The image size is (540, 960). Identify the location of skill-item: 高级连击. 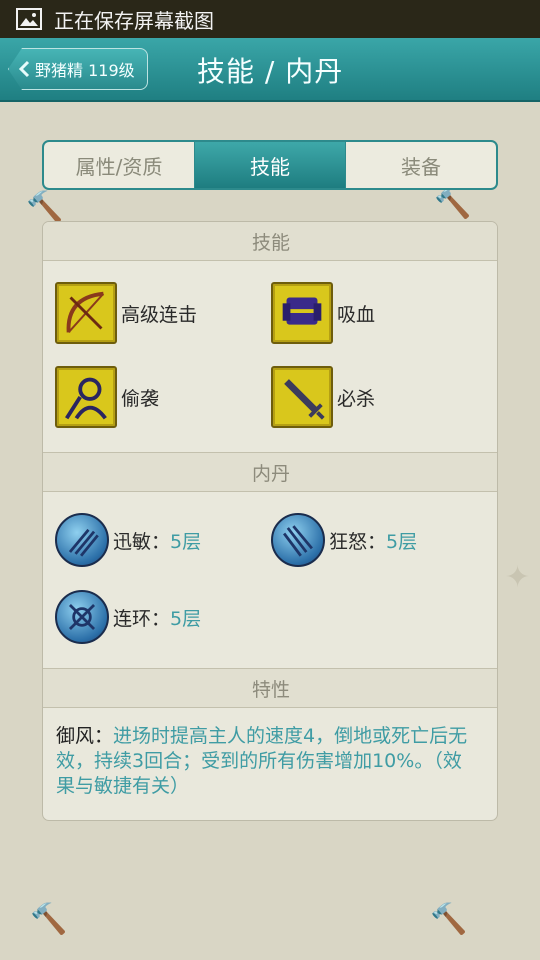
(126, 313).